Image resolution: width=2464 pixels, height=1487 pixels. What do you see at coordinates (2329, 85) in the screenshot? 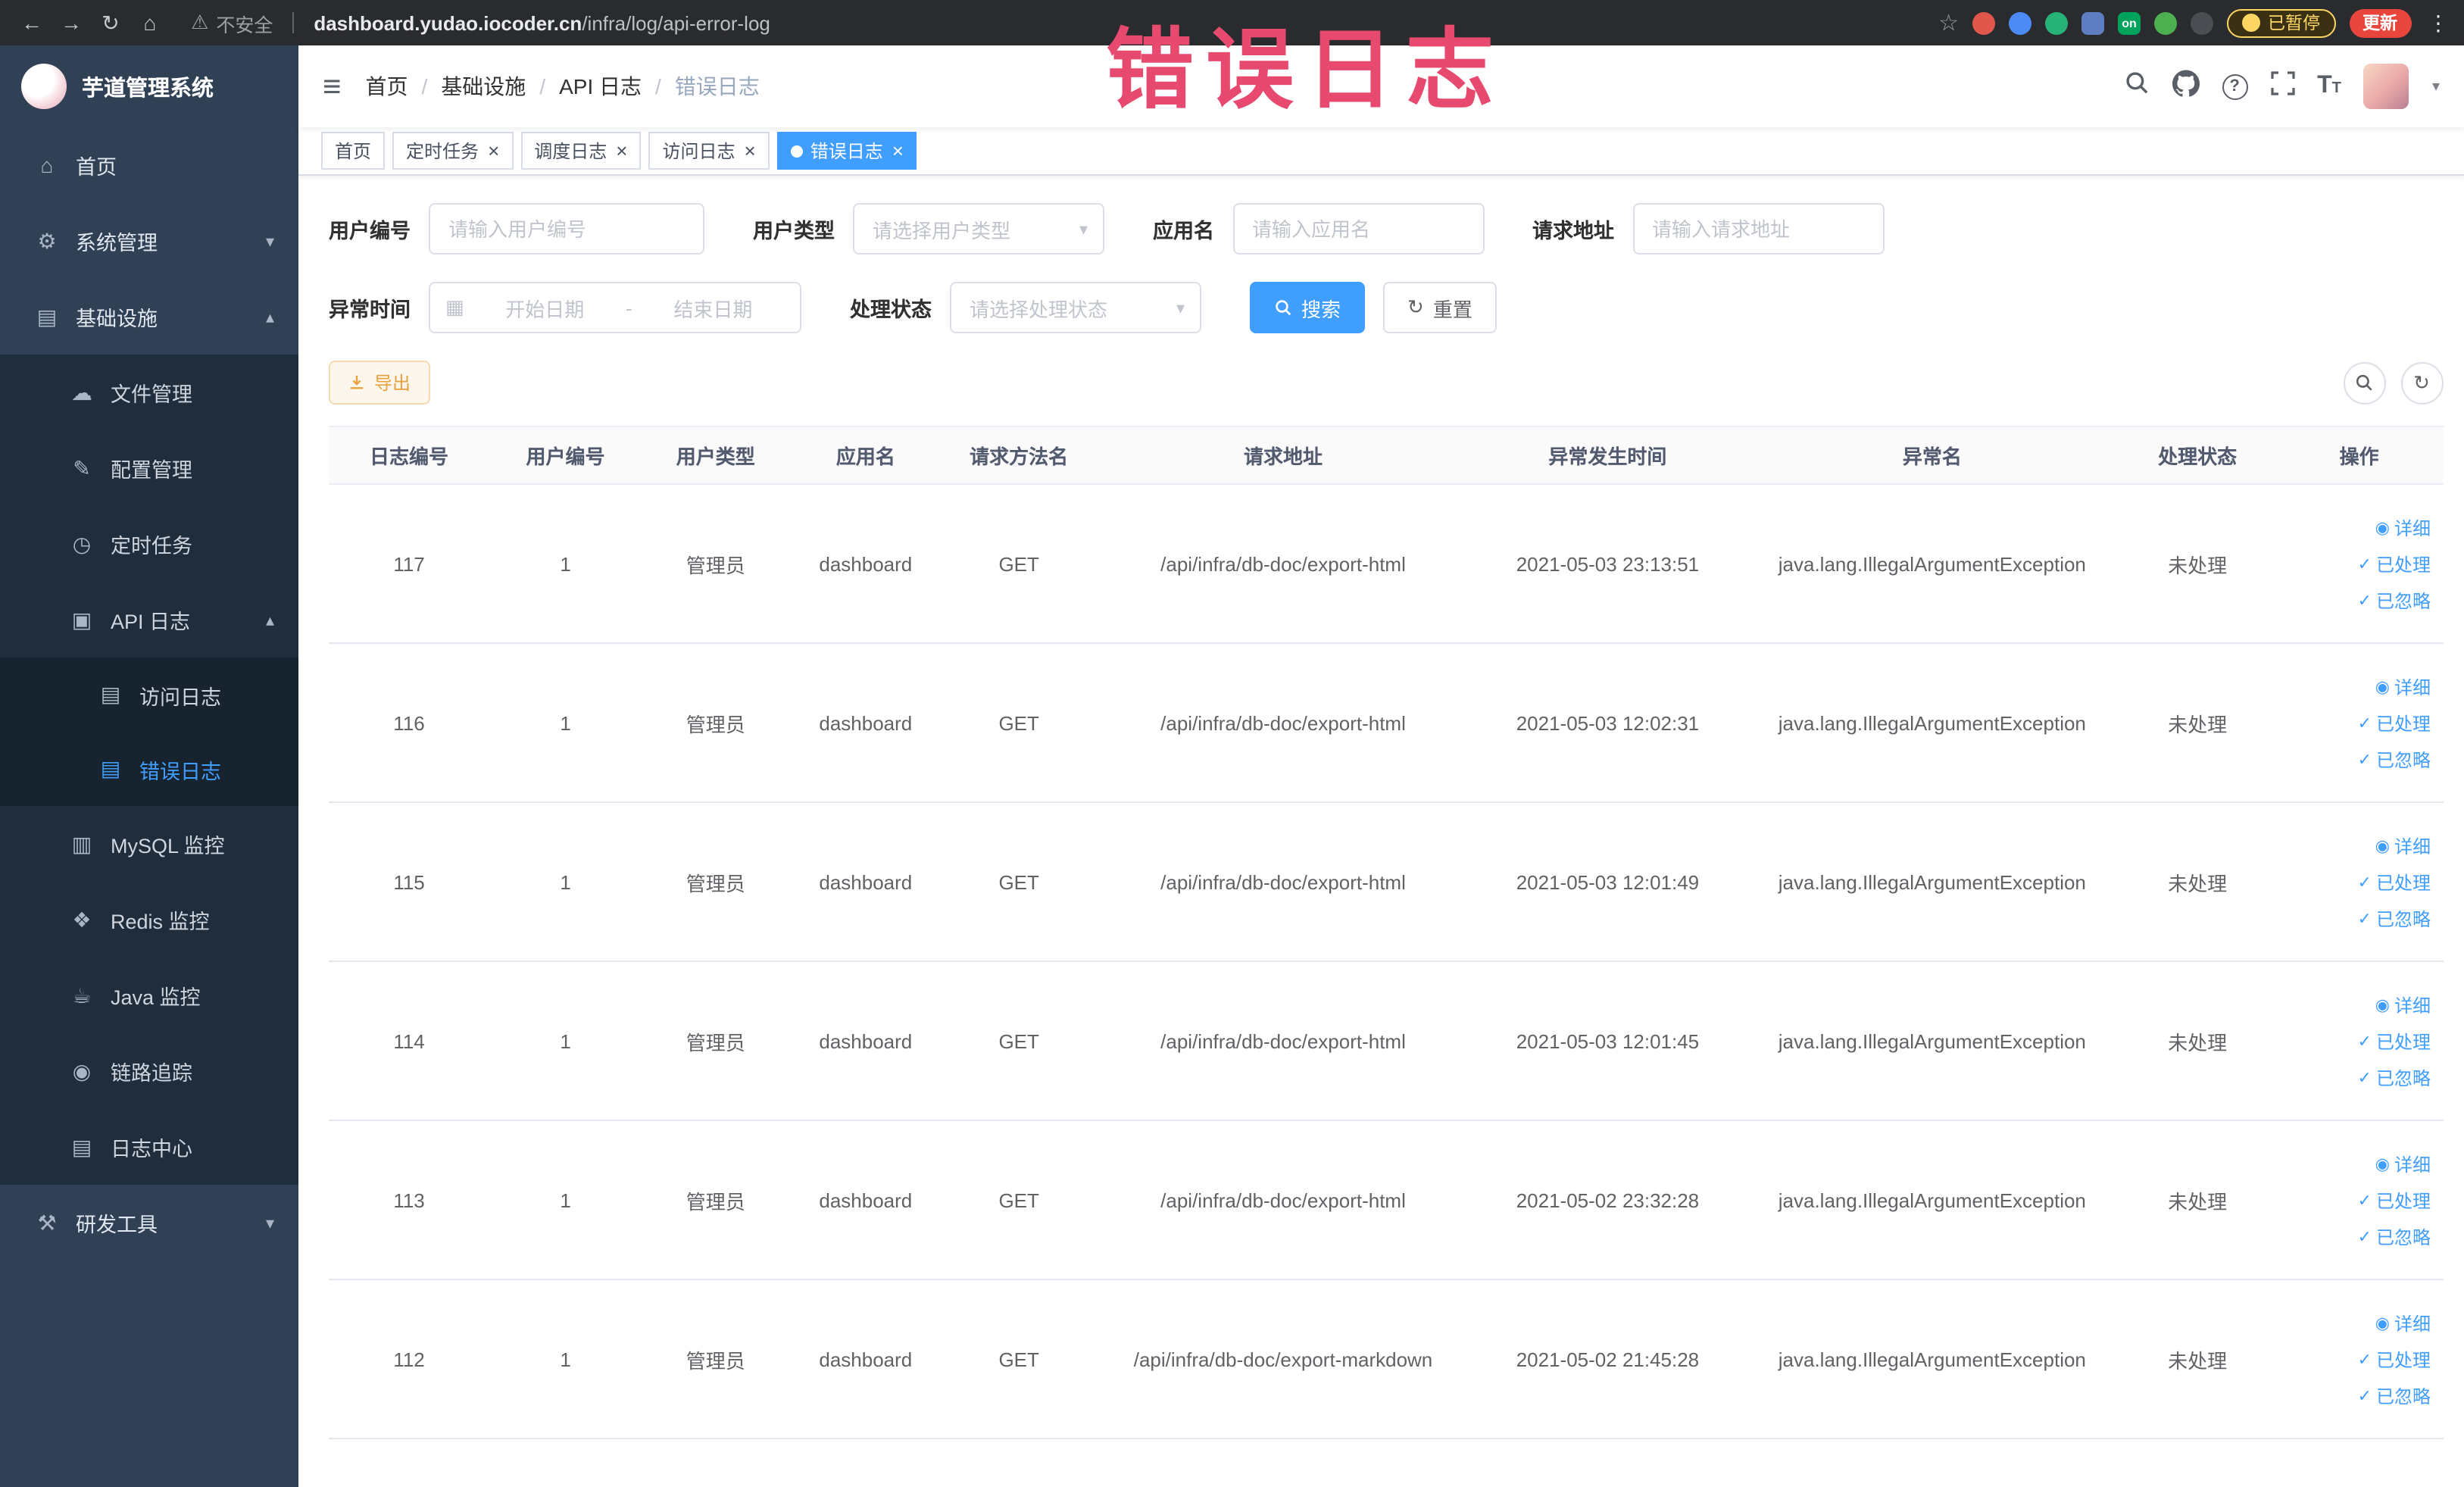
I see `font-size-icon: TT` at bounding box center [2329, 85].